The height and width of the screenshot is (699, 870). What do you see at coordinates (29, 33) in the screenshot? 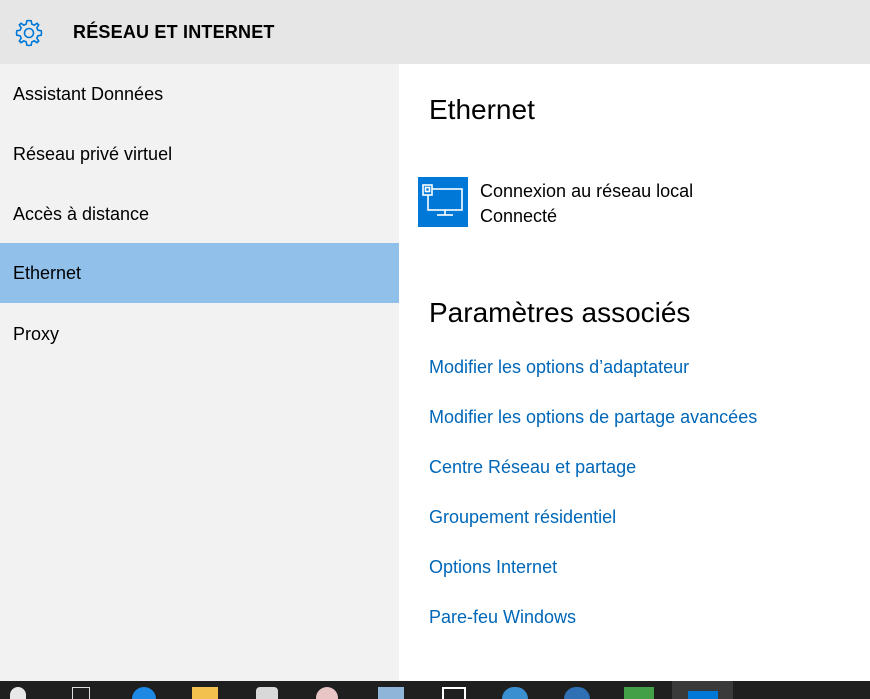
I see `gear-icon` at bounding box center [29, 33].